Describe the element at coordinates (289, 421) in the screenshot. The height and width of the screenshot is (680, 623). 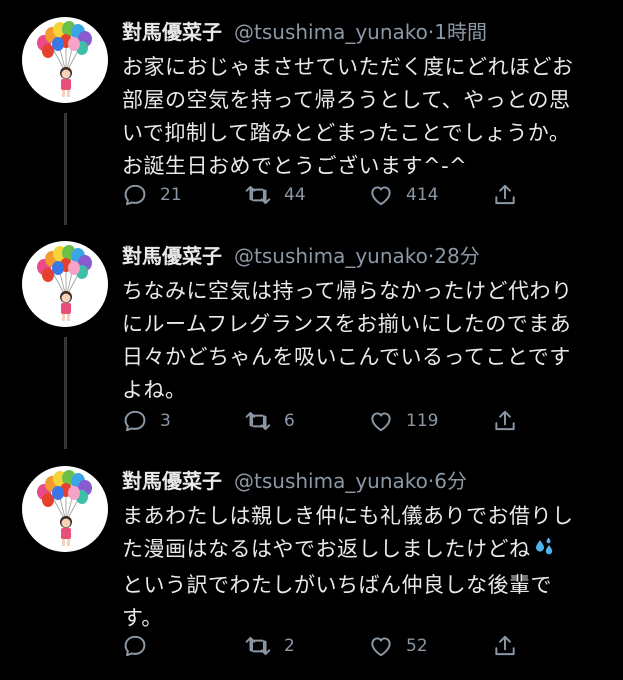
I see `retweet-count: 6` at that location.